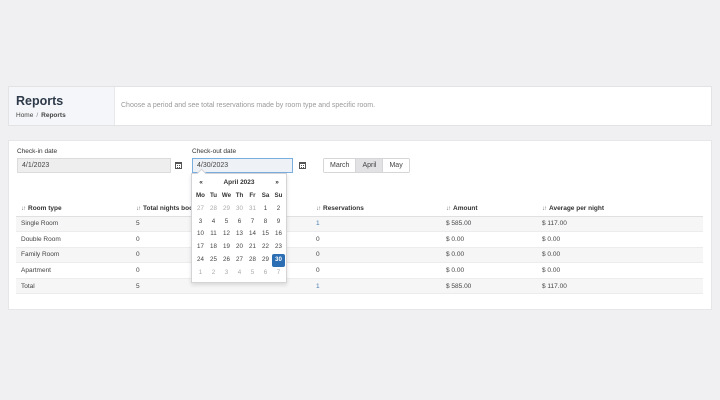  I want to click on datepicker-day: 19, so click(226, 247).